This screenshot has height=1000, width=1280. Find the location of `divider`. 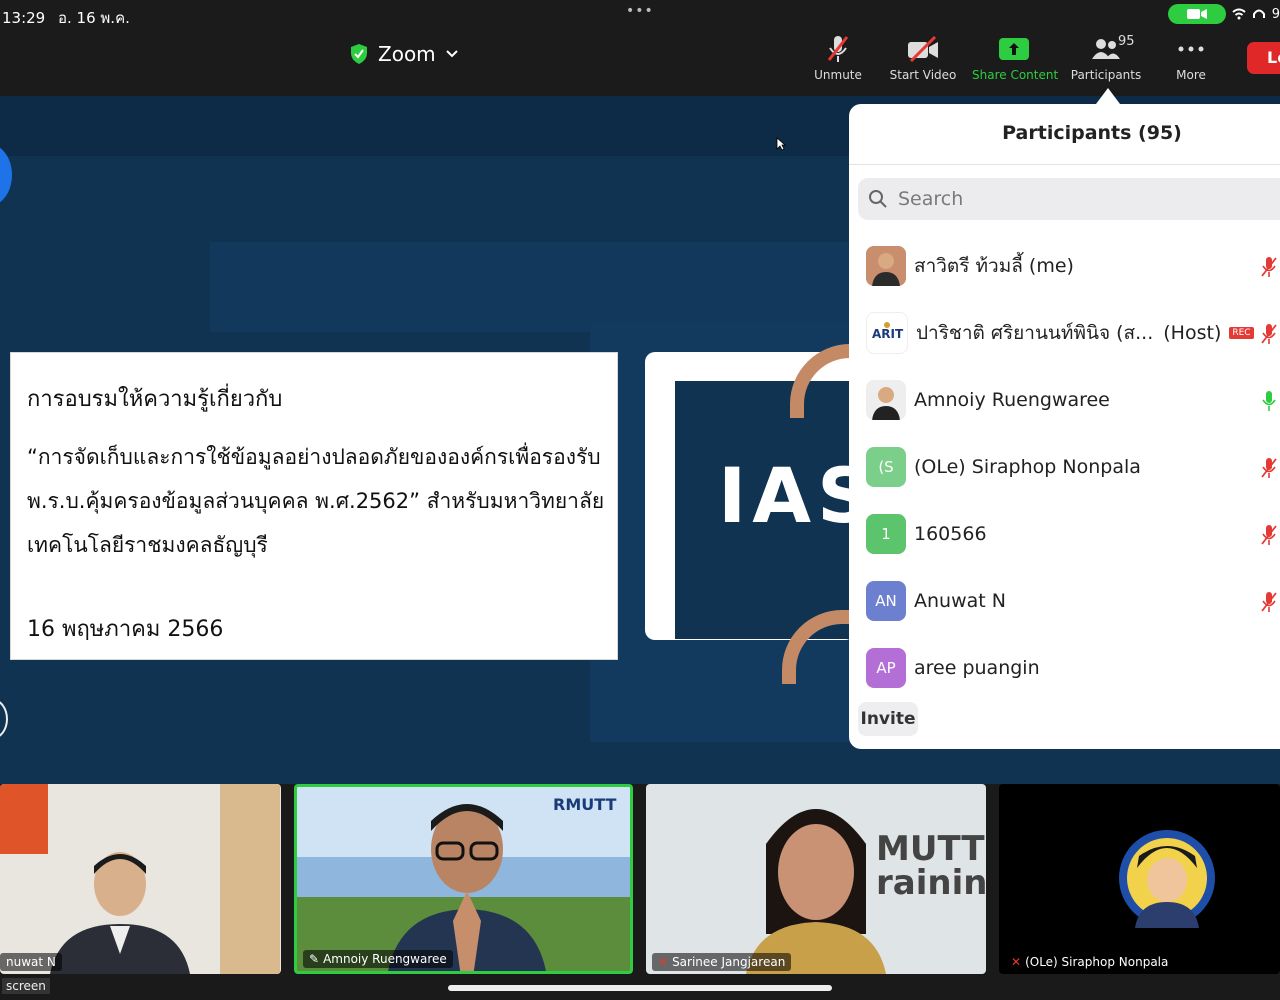

divider is located at coordinates (1064, 164).